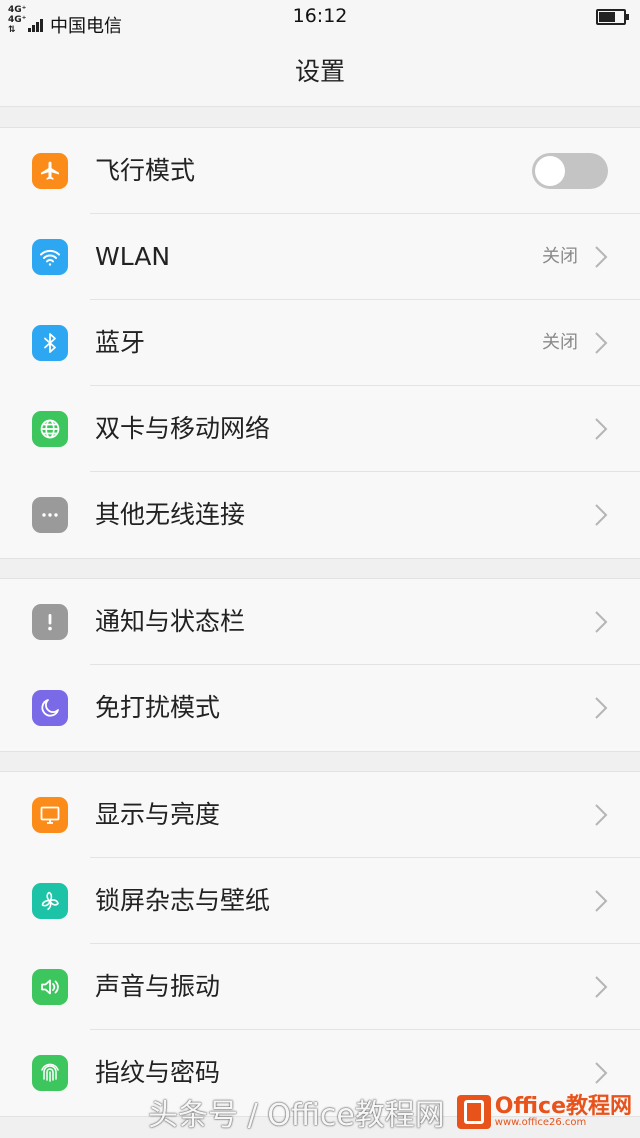  I want to click on wifi-icon, so click(50, 257).